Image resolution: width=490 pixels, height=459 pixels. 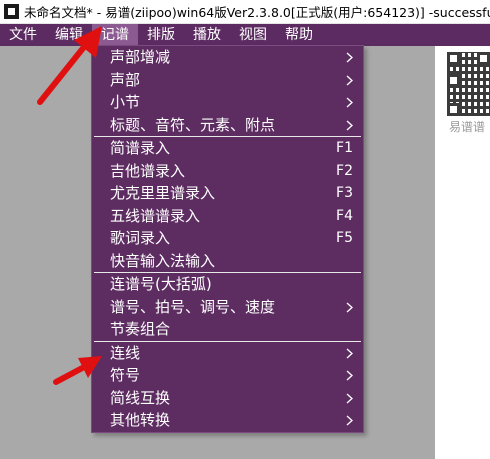 What do you see at coordinates (227, 329) in the screenshot?
I see `menu-item: 节奏组合` at bounding box center [227, 329].